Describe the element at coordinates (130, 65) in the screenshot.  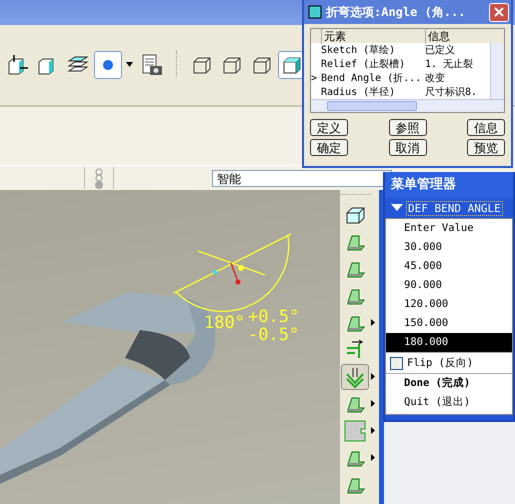
I see `caret-icon` at that location.